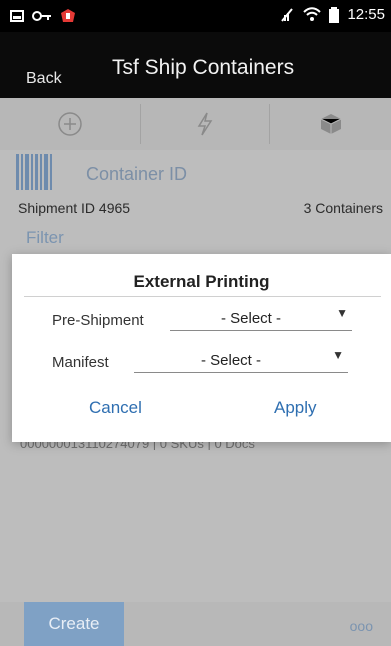 This screenshot has height=646, width=391. Describe the element at coordinates (74, 208) in the screenshot. I see `shipment-id: Shipment ID 4965` at that location.